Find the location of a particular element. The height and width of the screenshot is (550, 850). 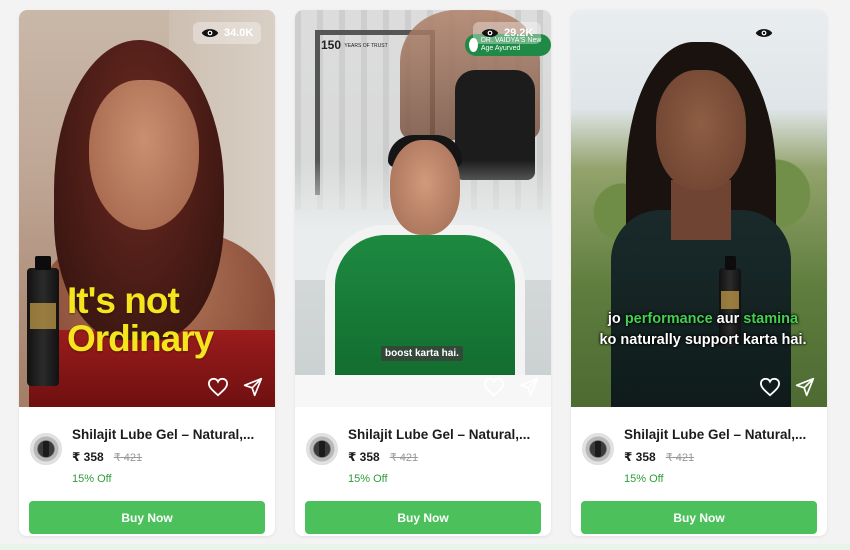

overlay-line: Ordinary is located at coordinates (140, 338).